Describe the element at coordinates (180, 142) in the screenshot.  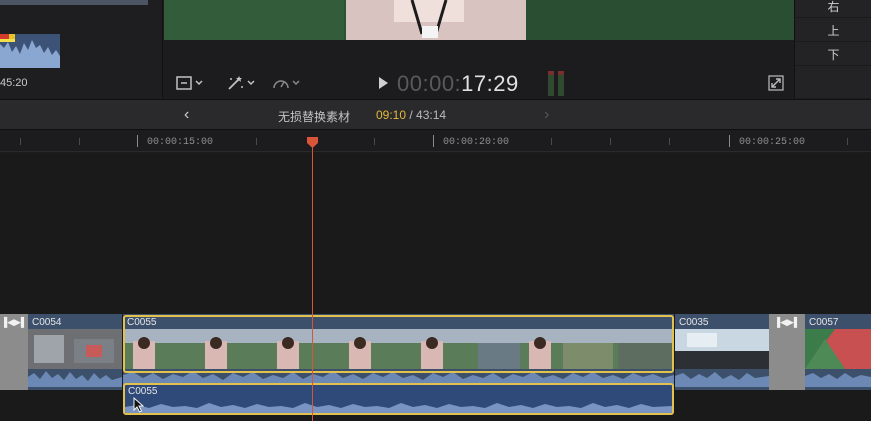
I see `ruler-label: 00:00:15:00` at that location.